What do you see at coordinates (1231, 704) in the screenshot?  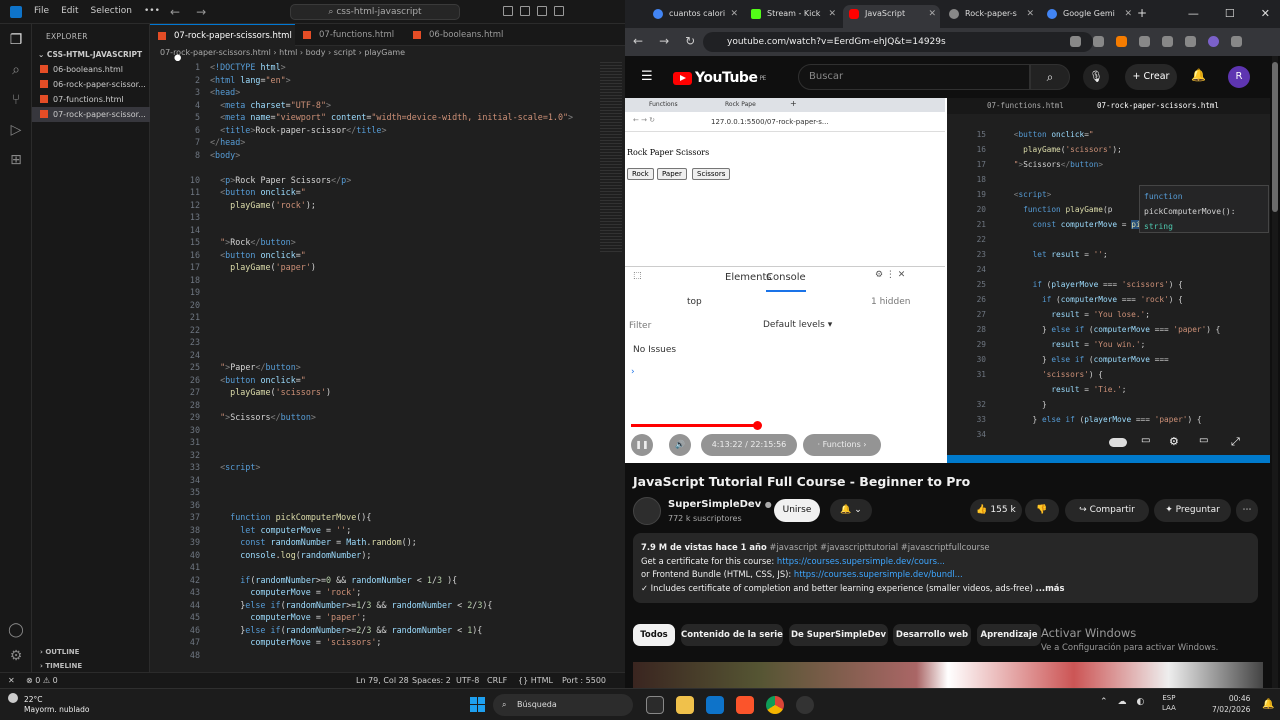 I see `clock: 00:46 7/02/2026` at bounding box center [1231, 704].